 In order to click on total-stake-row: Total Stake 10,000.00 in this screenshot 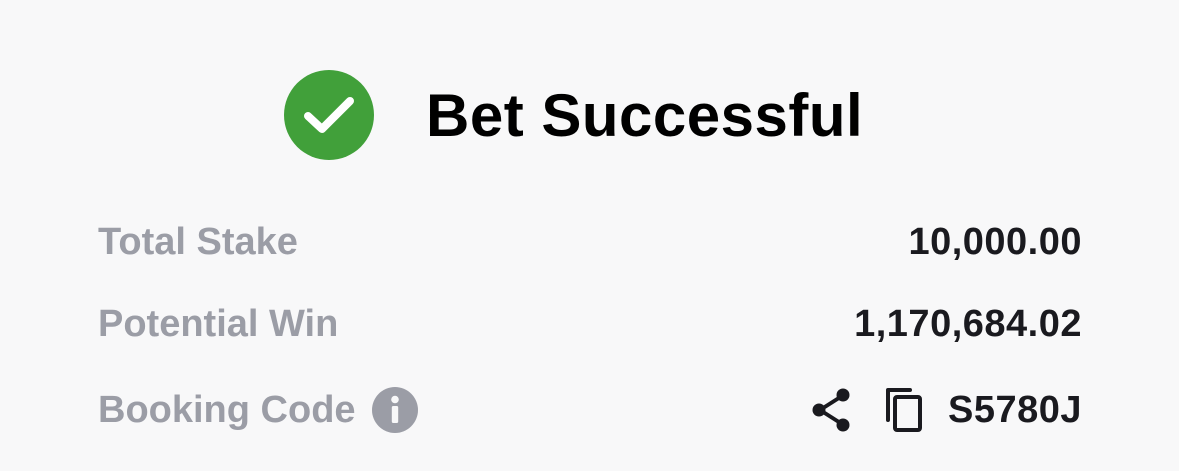, I will do `click(590, 242)`.